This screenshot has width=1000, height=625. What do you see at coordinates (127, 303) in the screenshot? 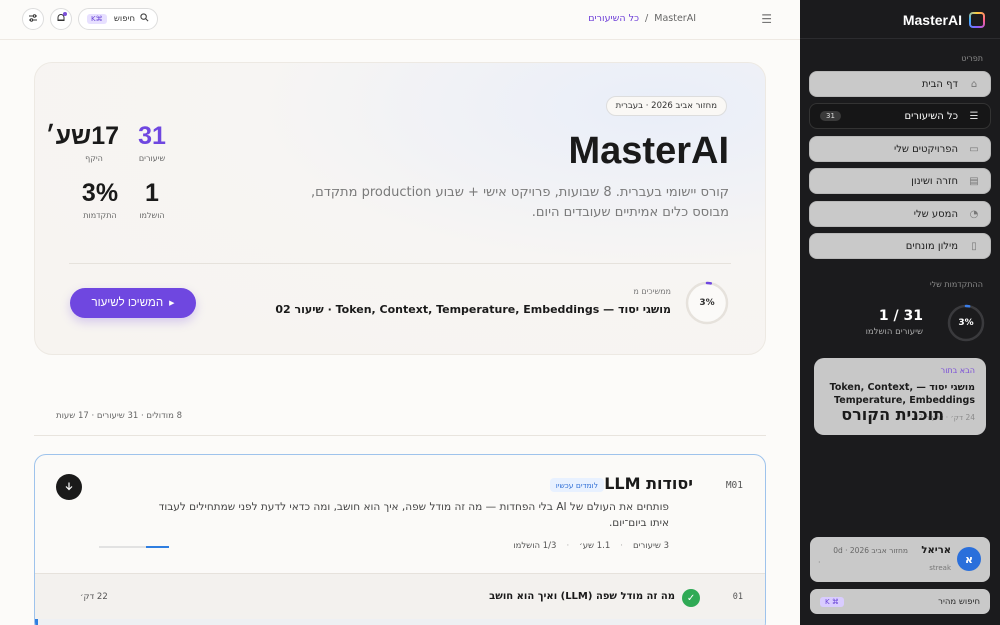
I see `continue-button-label: המשיכו לשיעור` at bounding box center [127, 303].